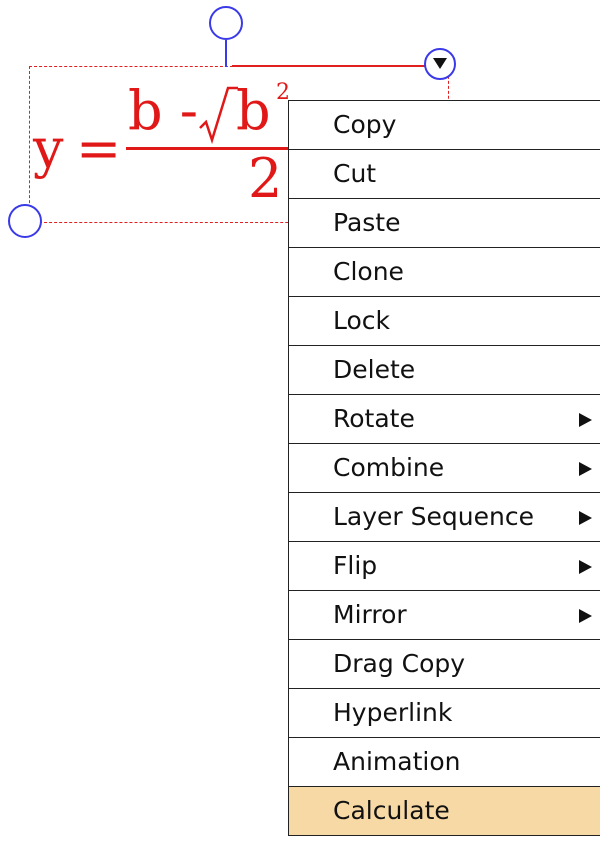 This screenshot has width=600, height=847. I want to click on menu-item-clone: Clone, so click(444, 272).